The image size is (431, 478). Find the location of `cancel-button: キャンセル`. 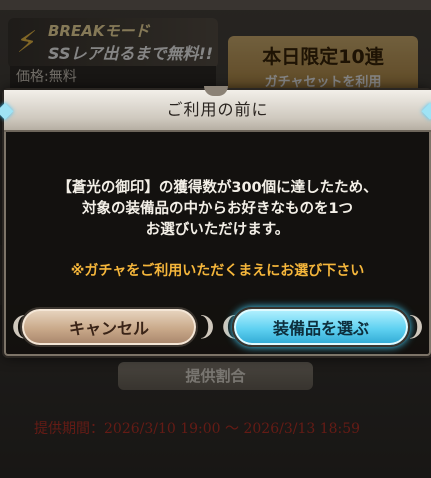

cancel-button: キャンセル is located at coordinates (109, 327).